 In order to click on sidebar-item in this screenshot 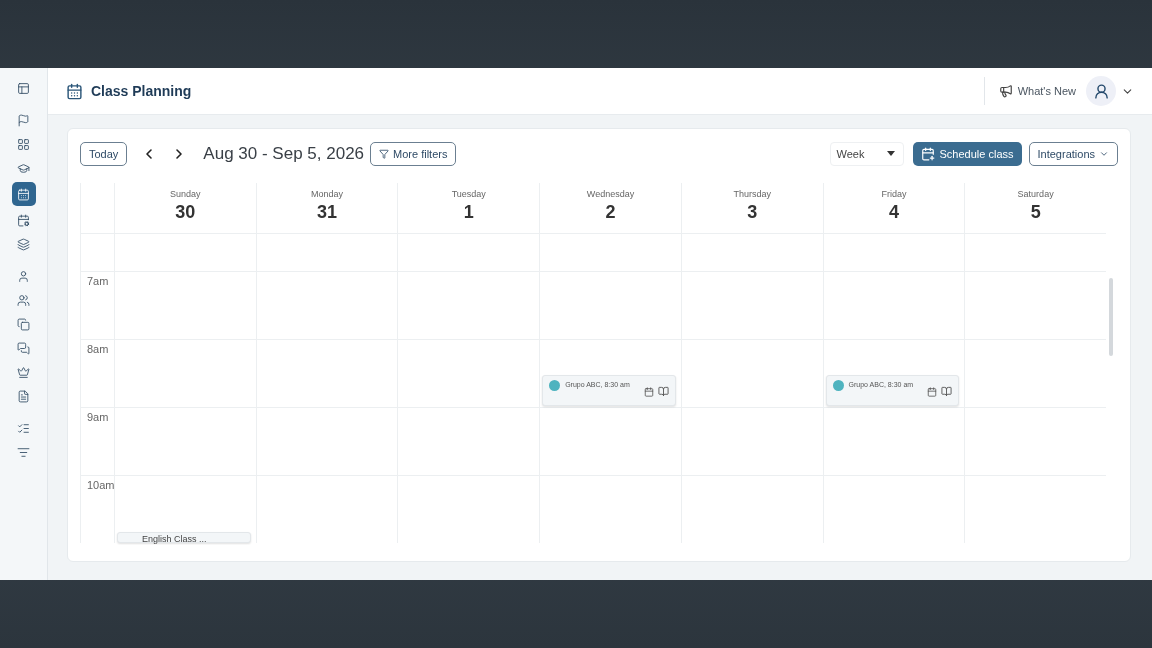, I will do `click(23, 194)`.